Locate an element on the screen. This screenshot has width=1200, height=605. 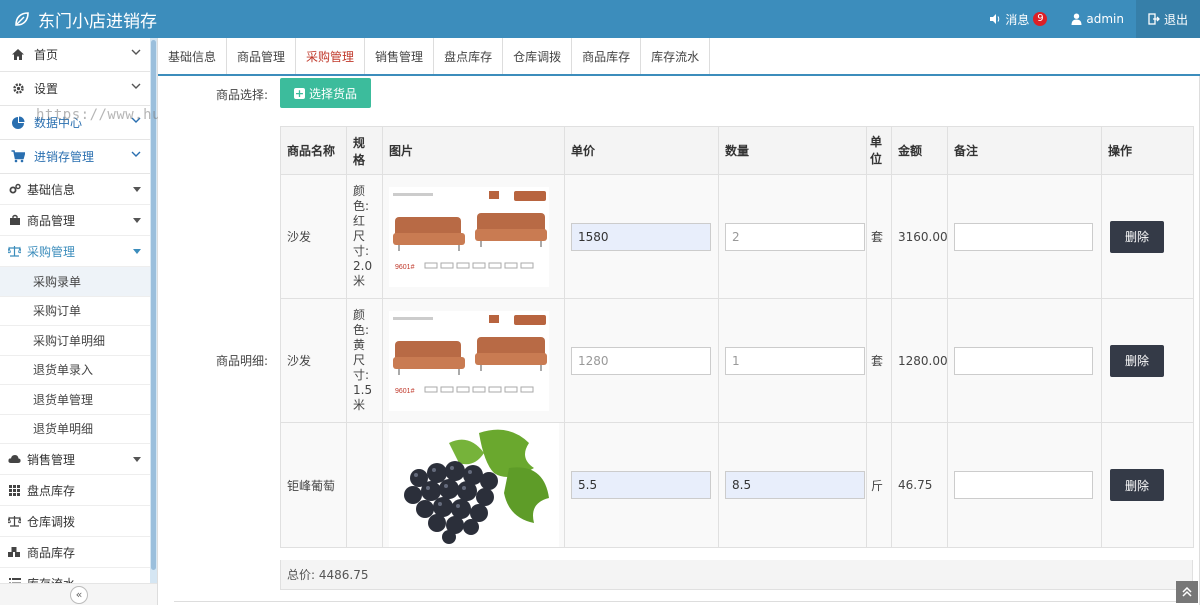
tab-stock-count: 盘点库存 is located at coordinates (469, 56).